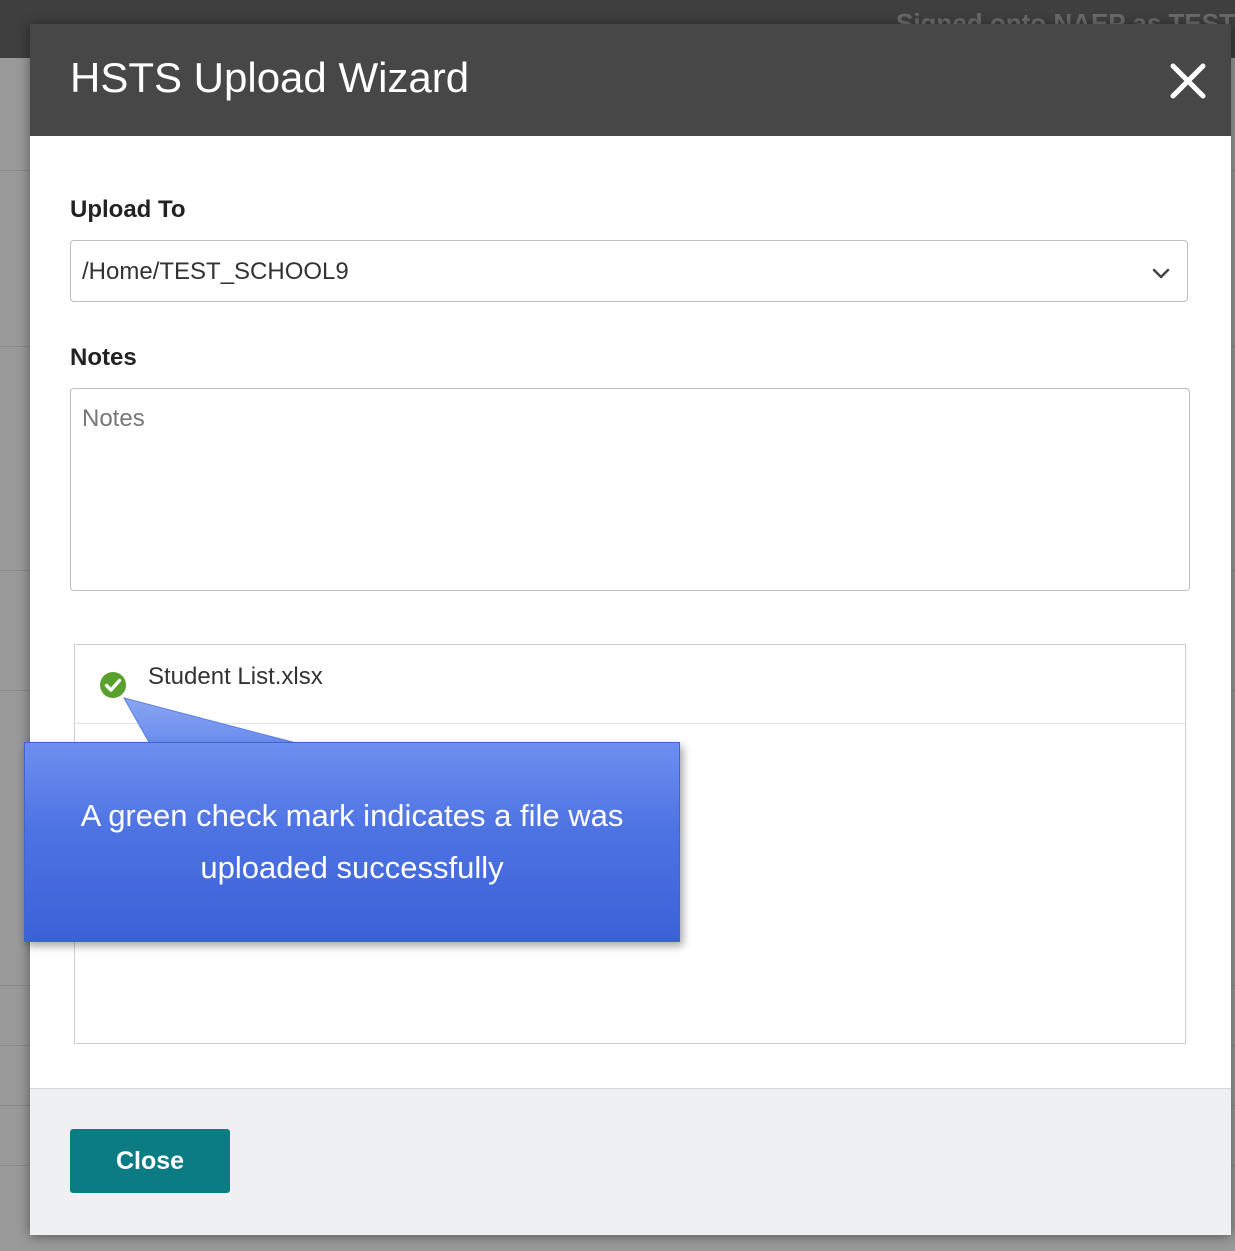 This screenshot has width=1235, height=1251. Describe the element at coordinates (235, 676) in the screenshot. I see `file-name: Student List.xlsx` at that location.